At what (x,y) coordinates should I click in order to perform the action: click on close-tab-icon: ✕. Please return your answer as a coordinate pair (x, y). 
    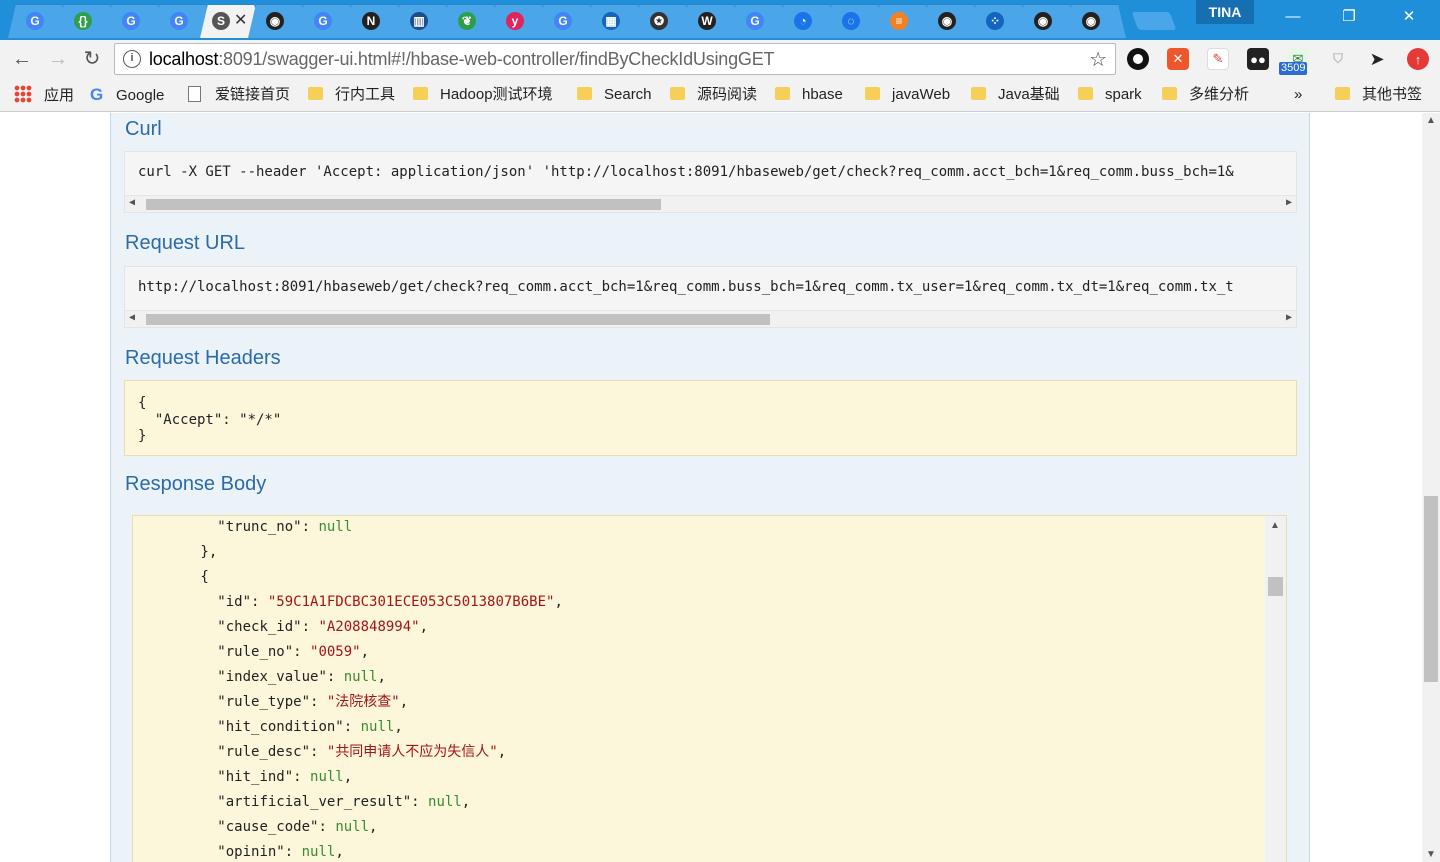
    Looking at the image, I should click on (240, 20).